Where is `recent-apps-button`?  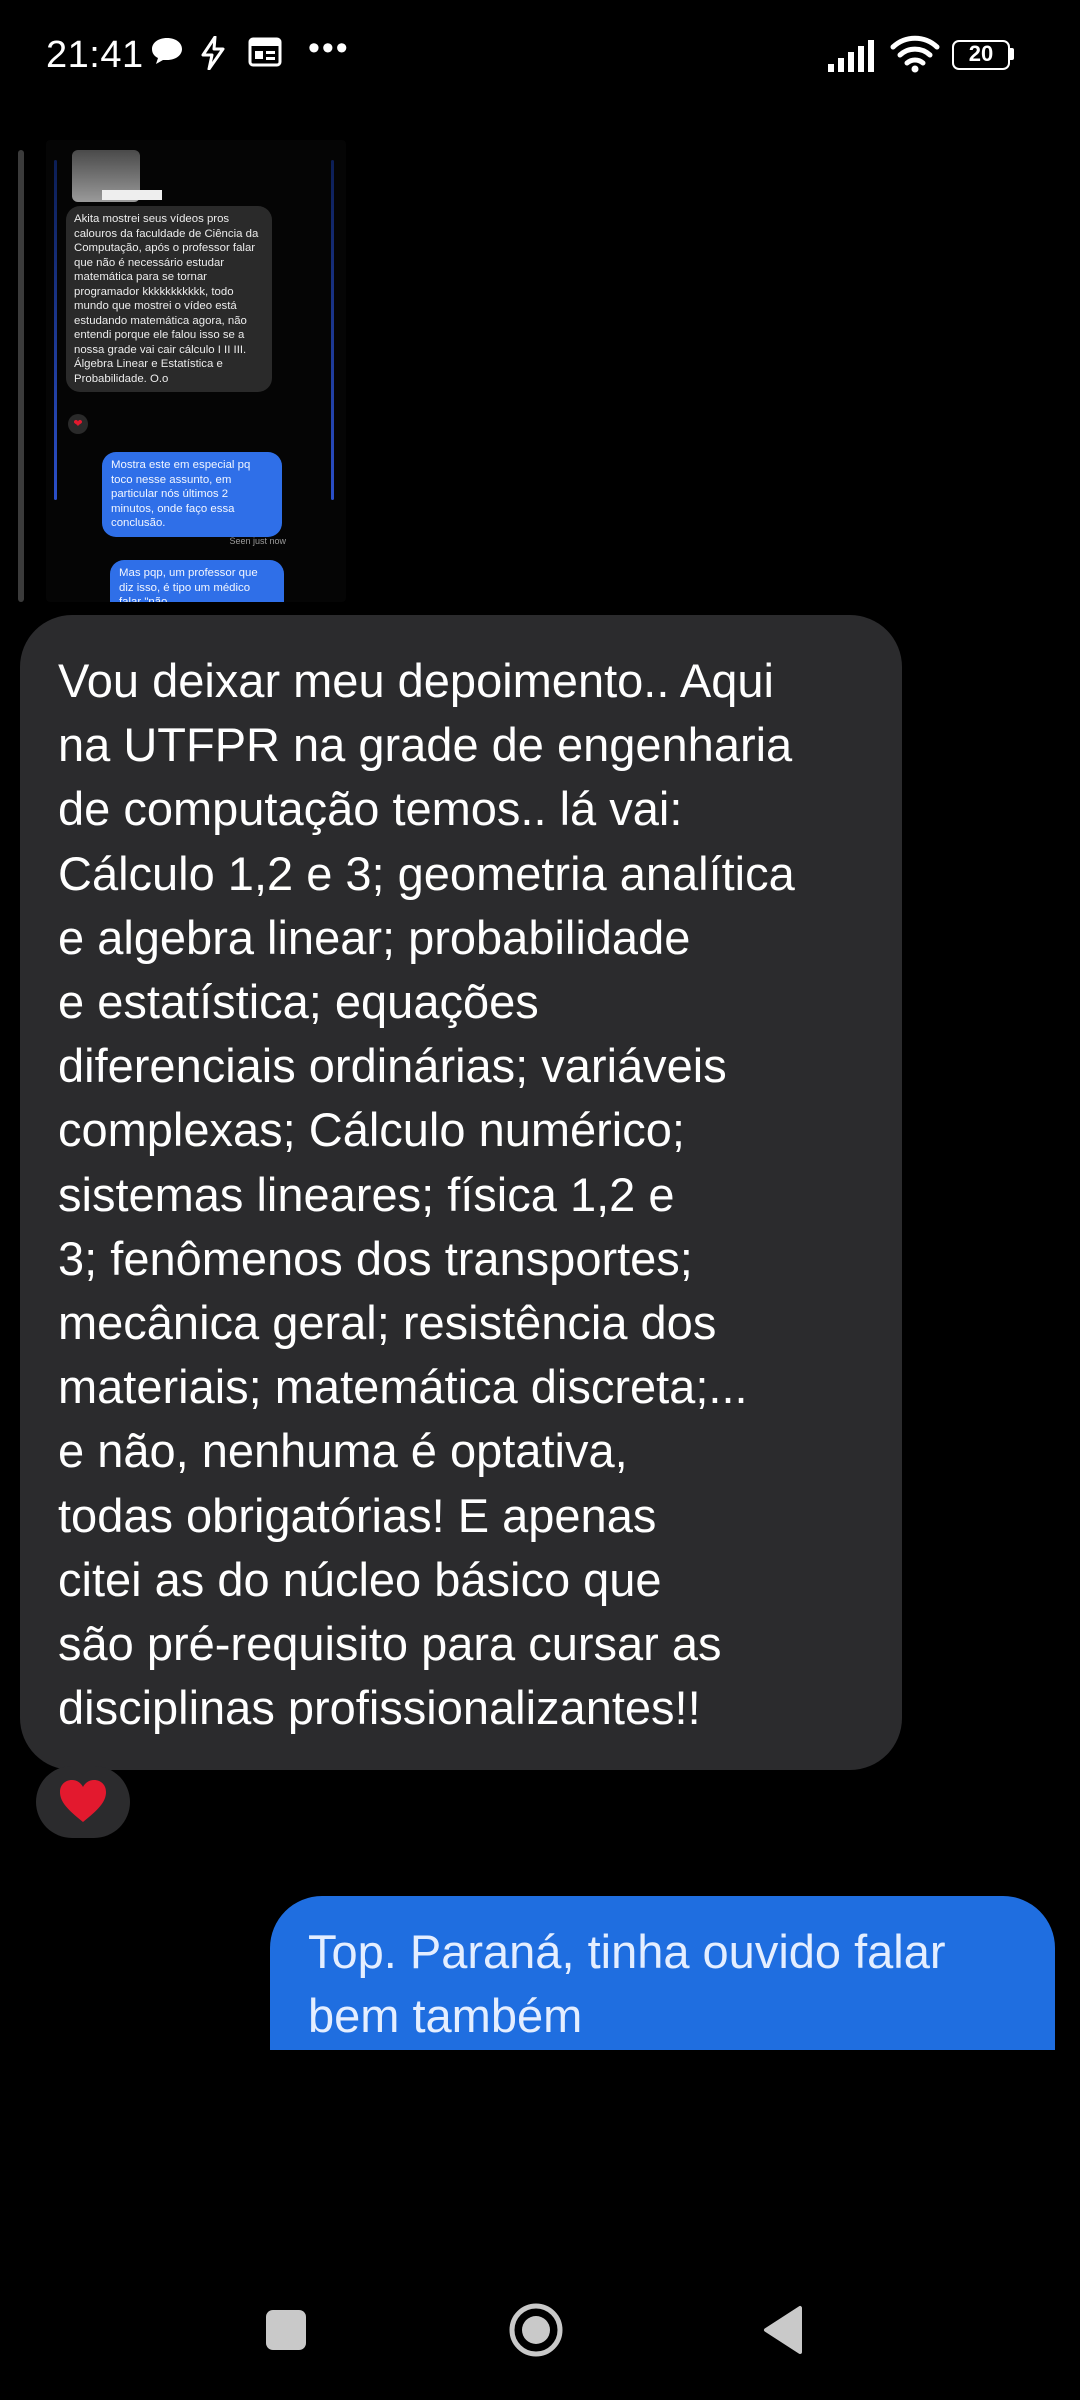 recent-apps-button is located at coordinates (286, 2330).